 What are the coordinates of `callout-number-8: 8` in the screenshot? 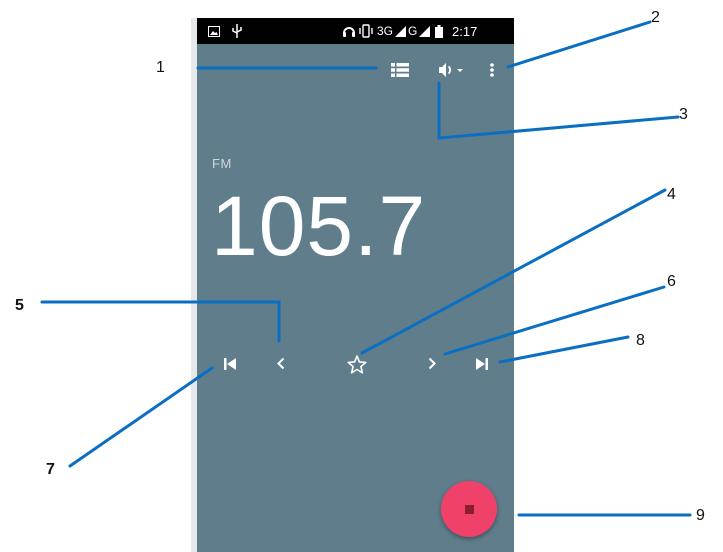 It's located at (640, 340).